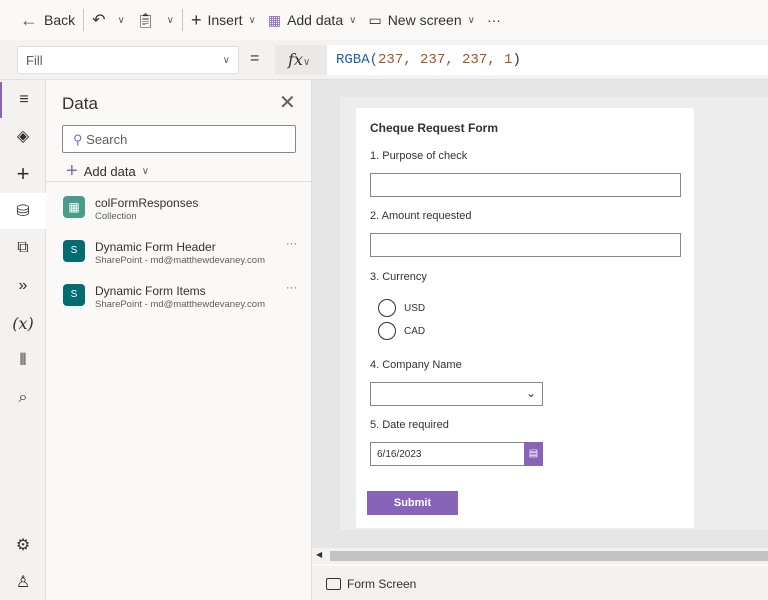 The height and width of the screenshot is (600, 768). What do you see at coordinates (412, 503) in the screenshot?
I see `submit-button: Submit` at bounding box center [412, 503].